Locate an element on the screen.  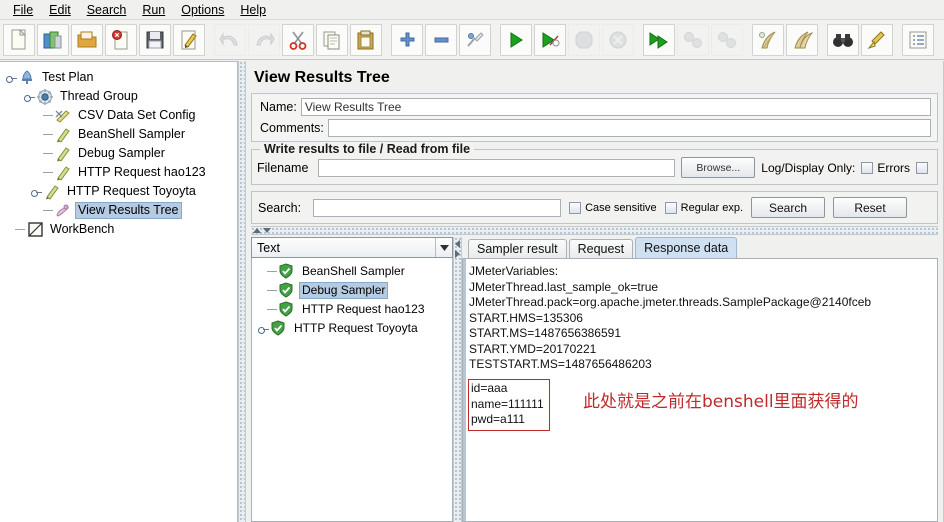
collapse-up-icon is located at coordinates (257, 230).